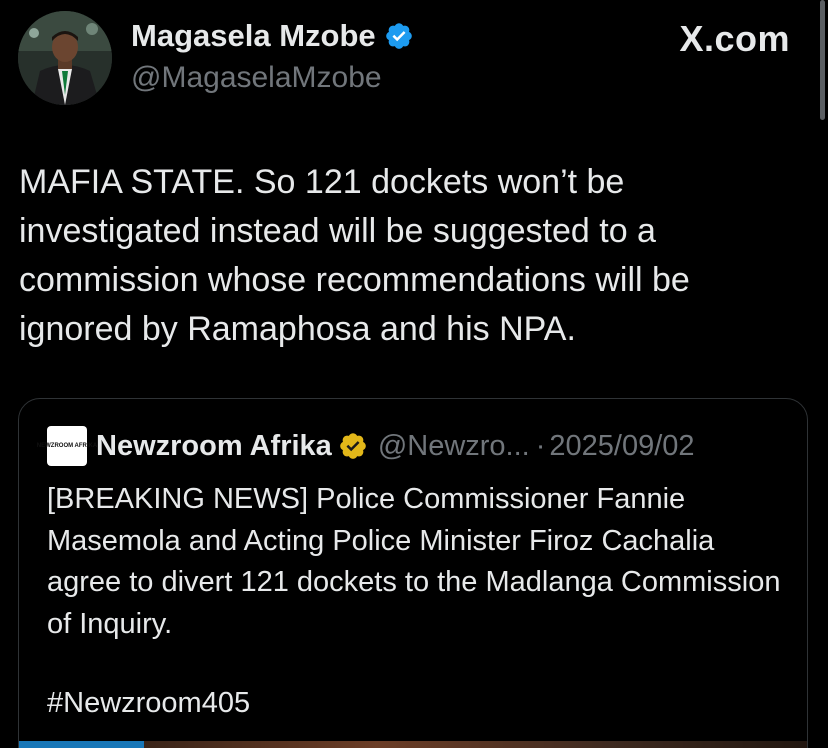  I want to click on author-handle: @MagaselaMzobe, so click(256, 78).